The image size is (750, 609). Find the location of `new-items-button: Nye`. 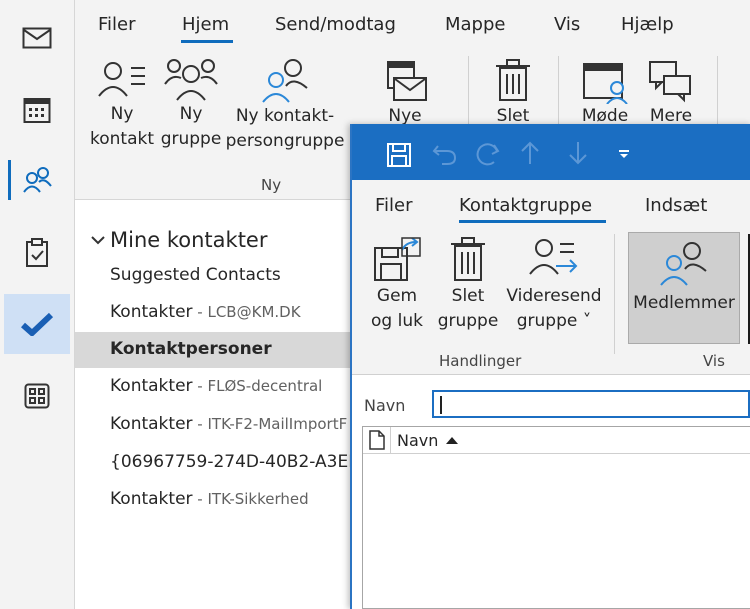

new-items-button: Nye is located at coordinates (405, 93).